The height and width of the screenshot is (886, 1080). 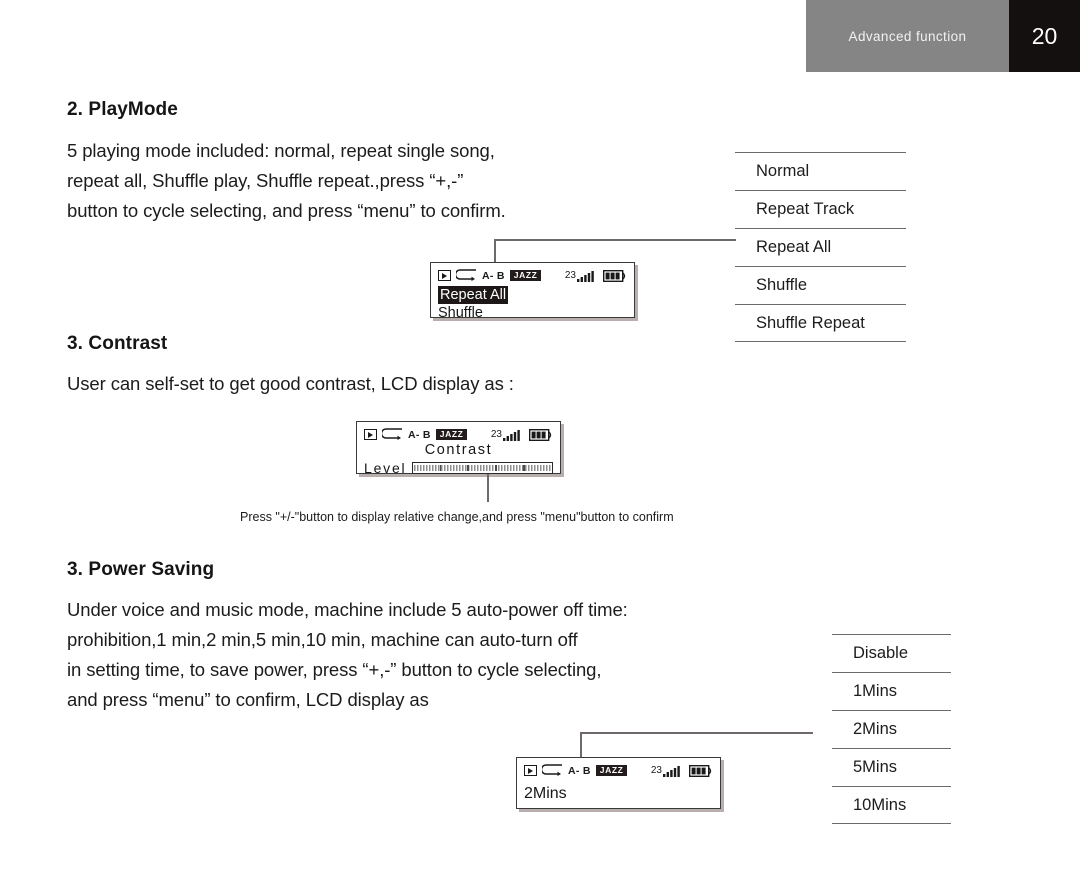 What do you see at coordinates (880, 804) in the screenshot?
I see `option-label: 10Mins` at bounding box center [880, 804].